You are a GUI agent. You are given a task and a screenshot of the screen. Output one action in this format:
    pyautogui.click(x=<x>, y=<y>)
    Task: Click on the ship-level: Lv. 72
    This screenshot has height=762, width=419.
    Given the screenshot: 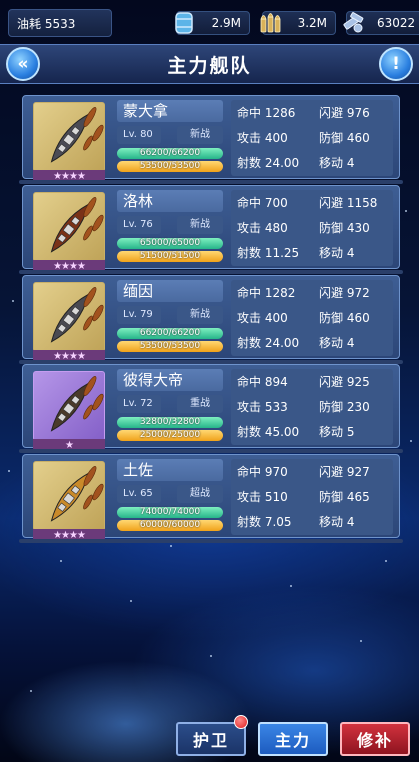 What is the action you would take?
    pyautogui.click(x=139, y=404)
    